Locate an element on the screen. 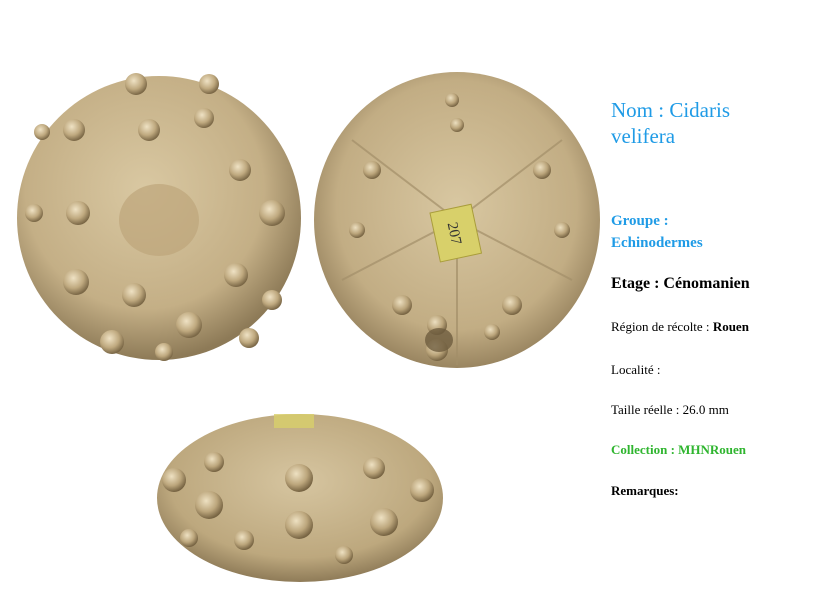 The height and width of the screenshot is (594, 820). specimen-group: Groupe : Echinodermes is located at coordinates (711, 232).